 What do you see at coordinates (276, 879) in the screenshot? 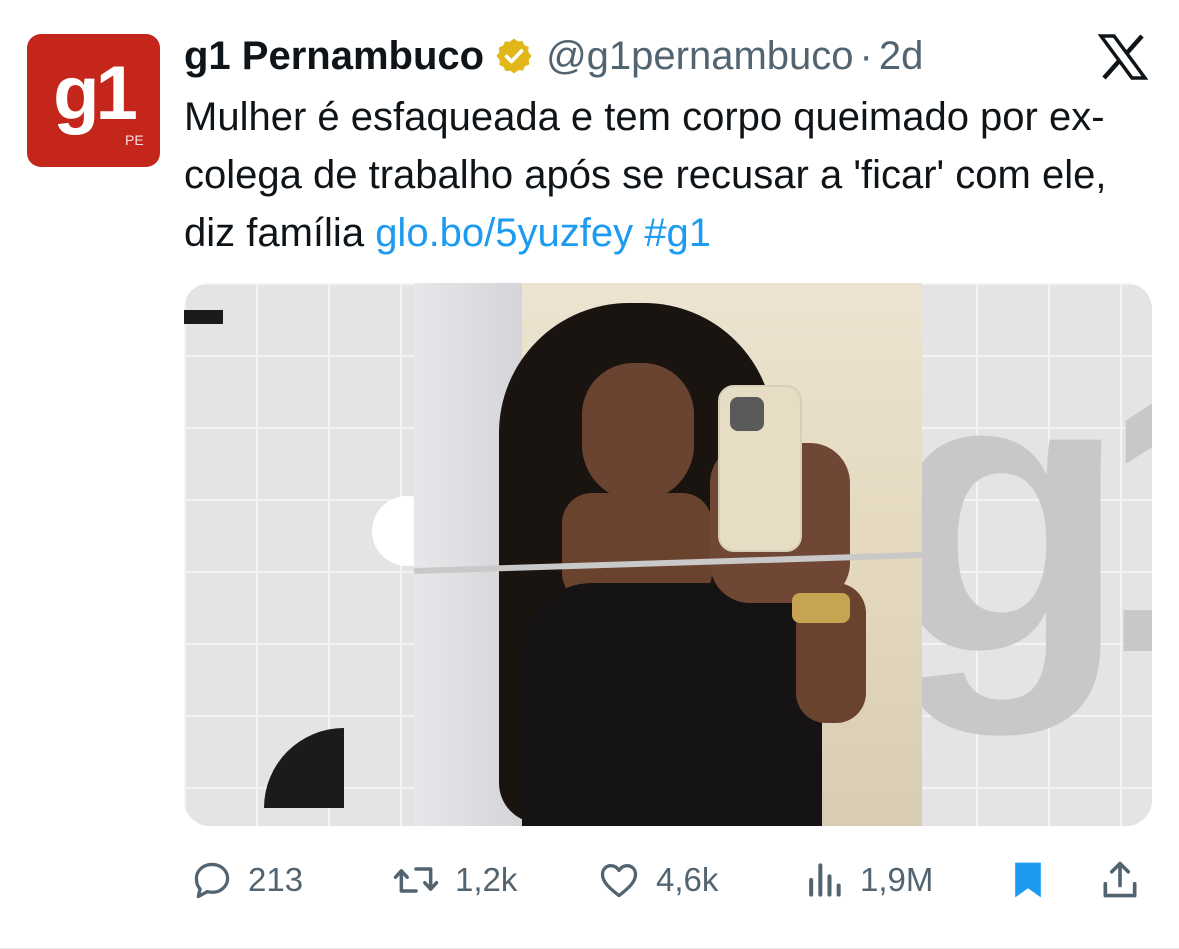
I see `reply-count: 213` at bounding box center [276, 879].